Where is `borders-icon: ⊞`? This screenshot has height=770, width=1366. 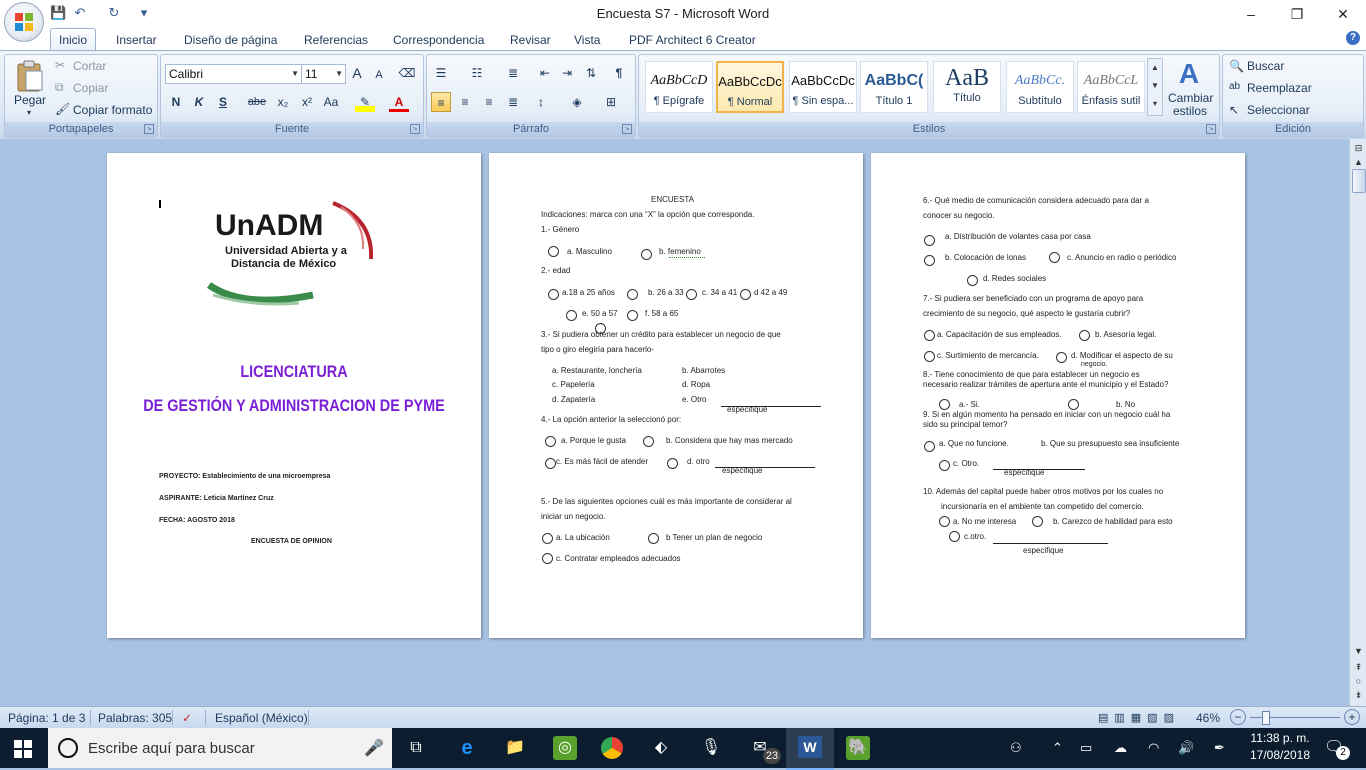
borders-icon: ⊞ is located at coordinates (611, 102).